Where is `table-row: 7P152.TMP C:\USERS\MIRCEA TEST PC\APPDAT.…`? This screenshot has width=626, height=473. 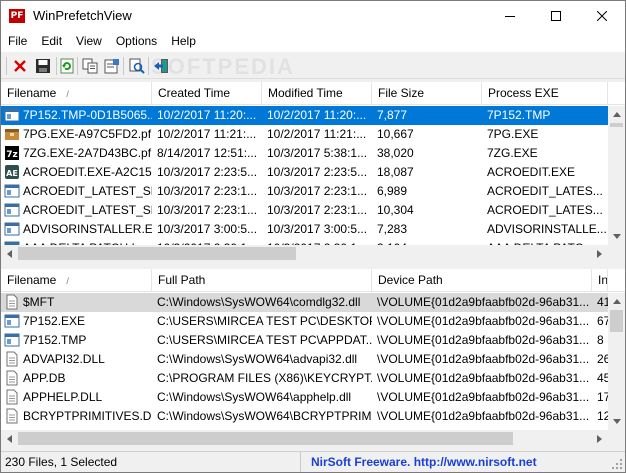 table-row: 7P152.TMP C:\USERS\MIRCEA TEST PC\APPDAT.… is located at coordinates (313, 340).